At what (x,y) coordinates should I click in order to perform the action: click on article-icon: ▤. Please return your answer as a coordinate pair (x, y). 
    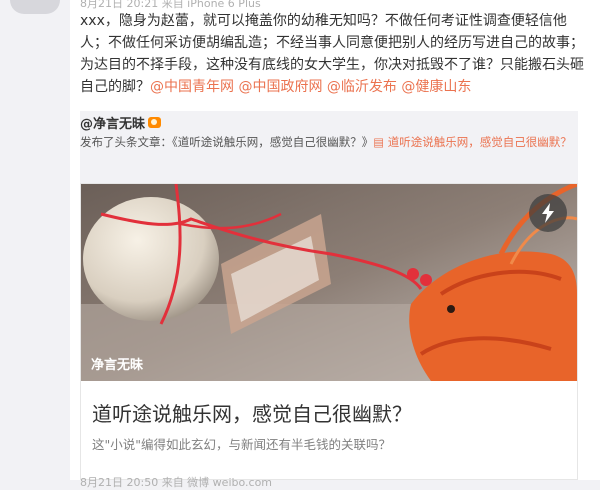
    Looking at the image, I should click on (380, 142).